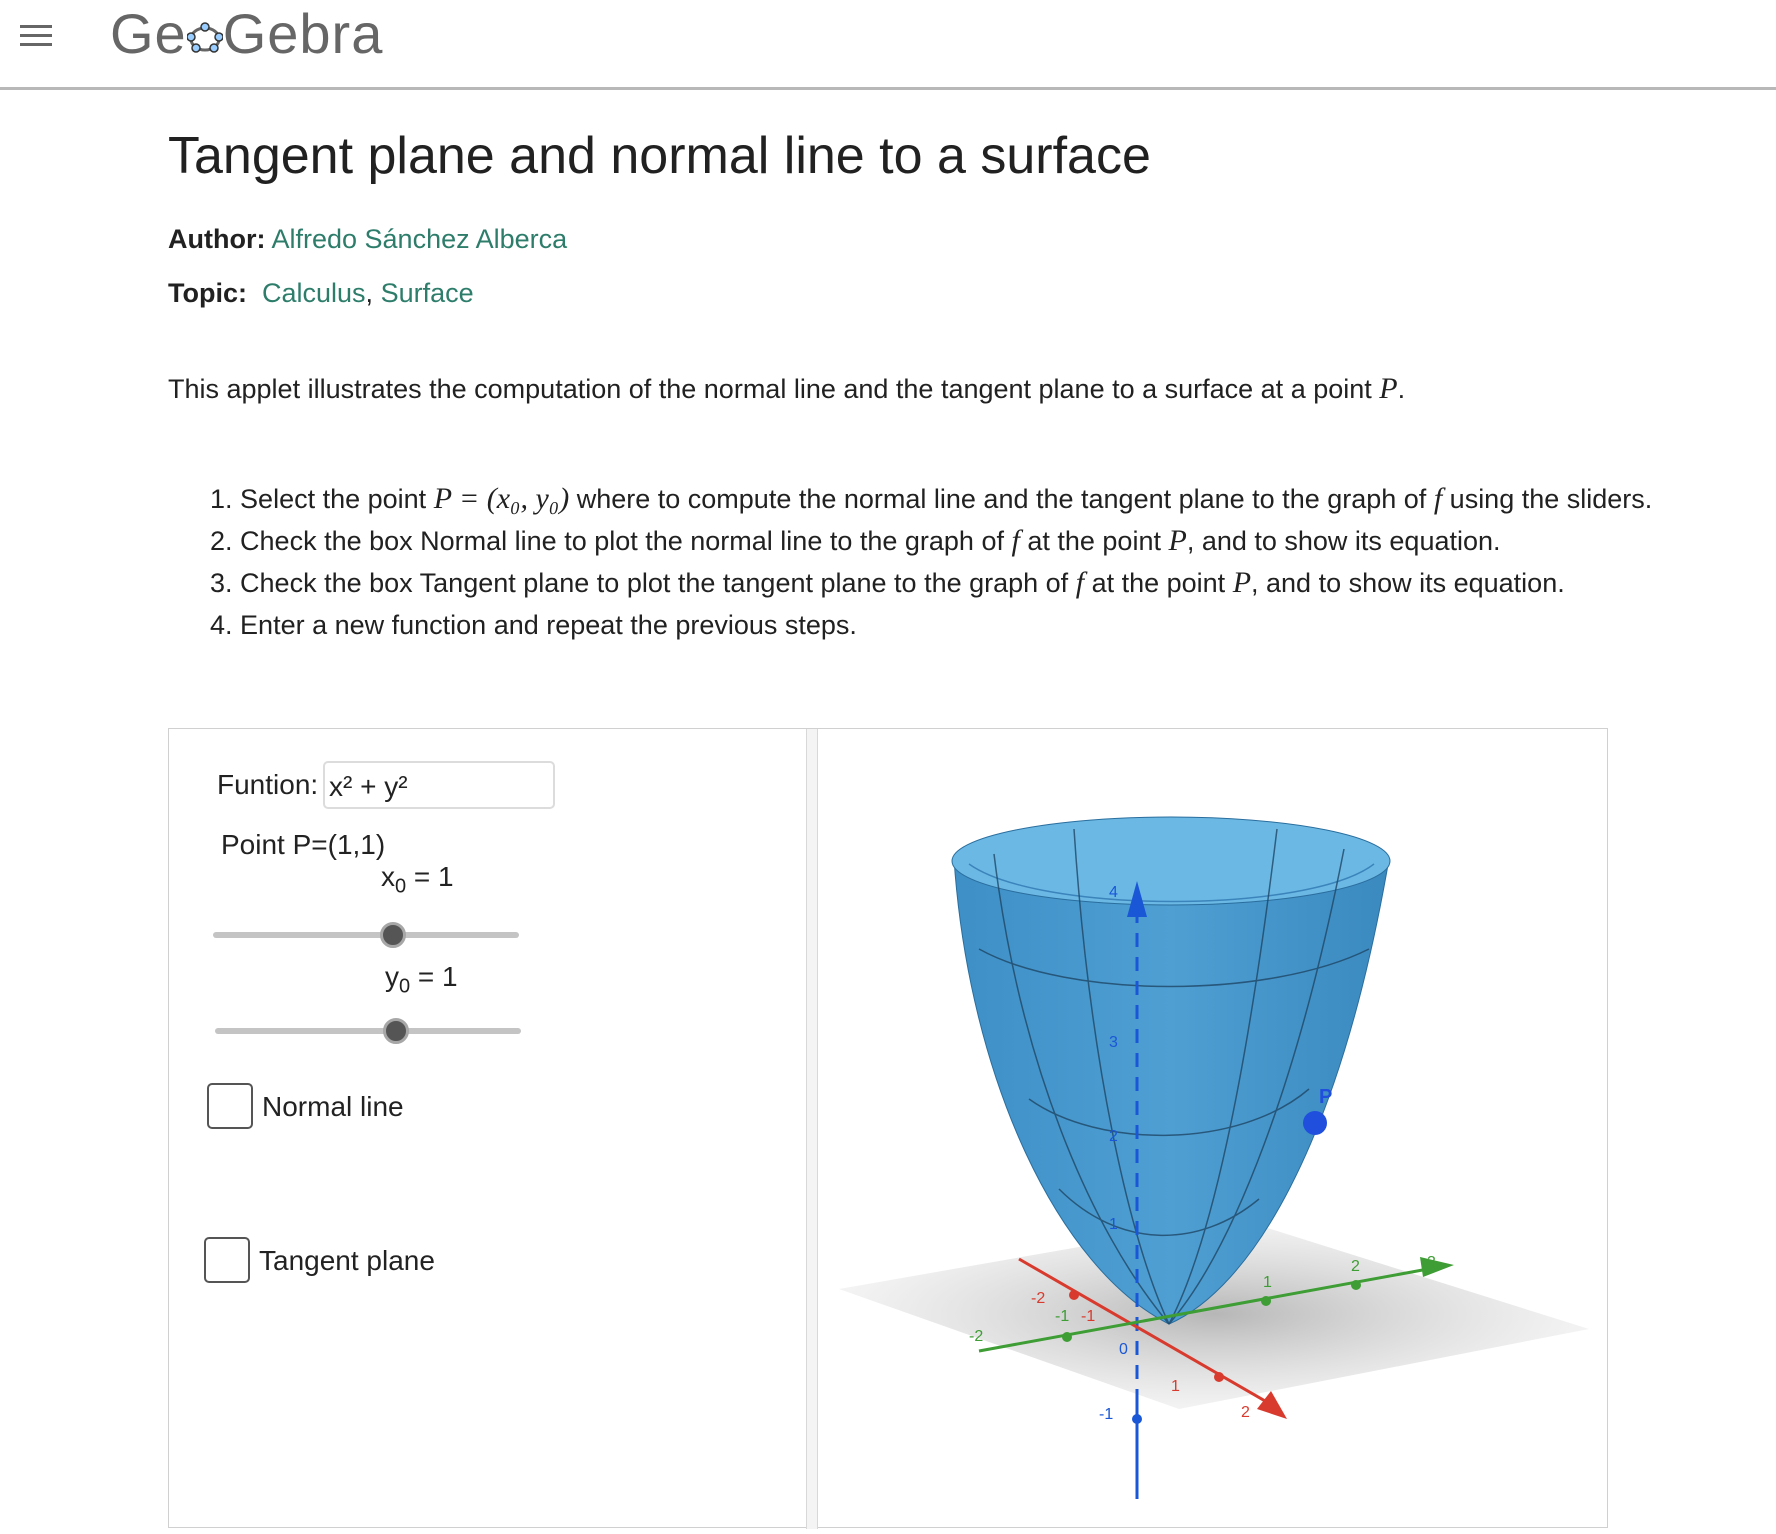  I want to click on z-tick-label: 0, so click(1123, 1349).